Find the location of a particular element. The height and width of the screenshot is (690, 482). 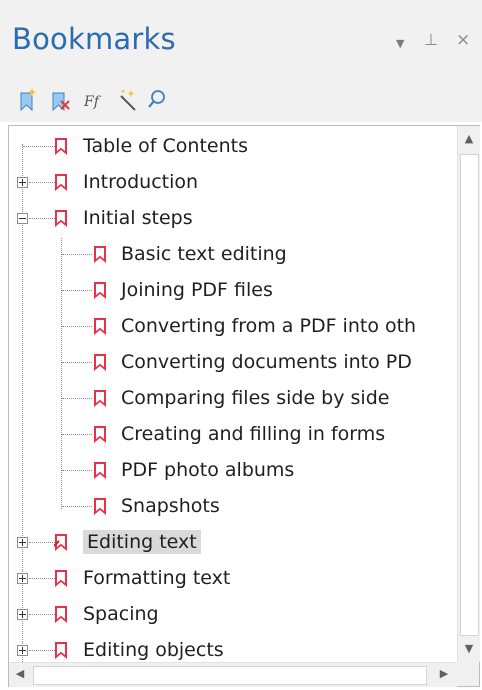

tree-item-spacing: Spacing is located at coordinates (233, 614).